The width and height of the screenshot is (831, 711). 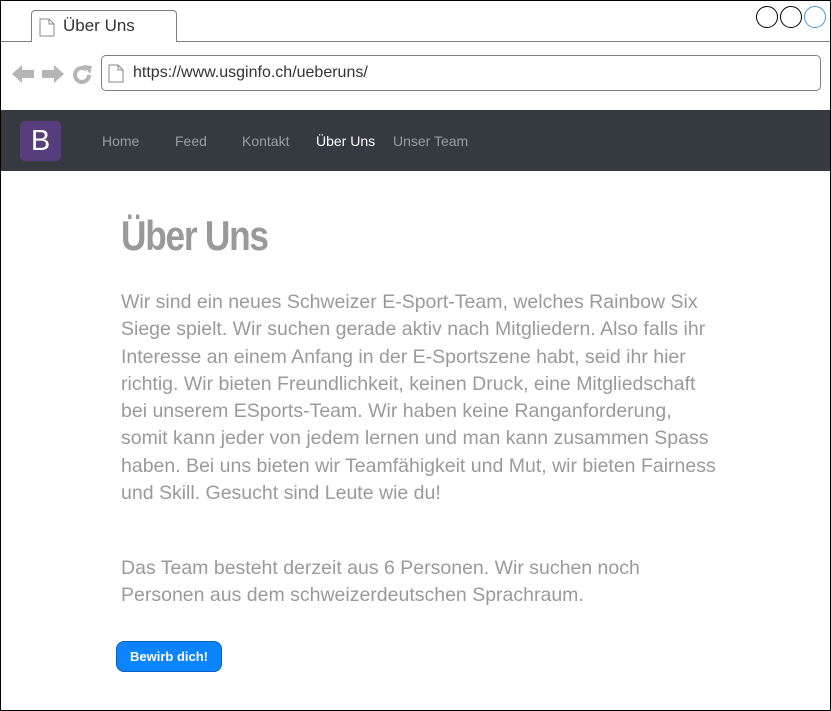 I want to click on browser-toolbar: https://www.usginfo.ch/ueberuns/, so click(x=415, y=76).